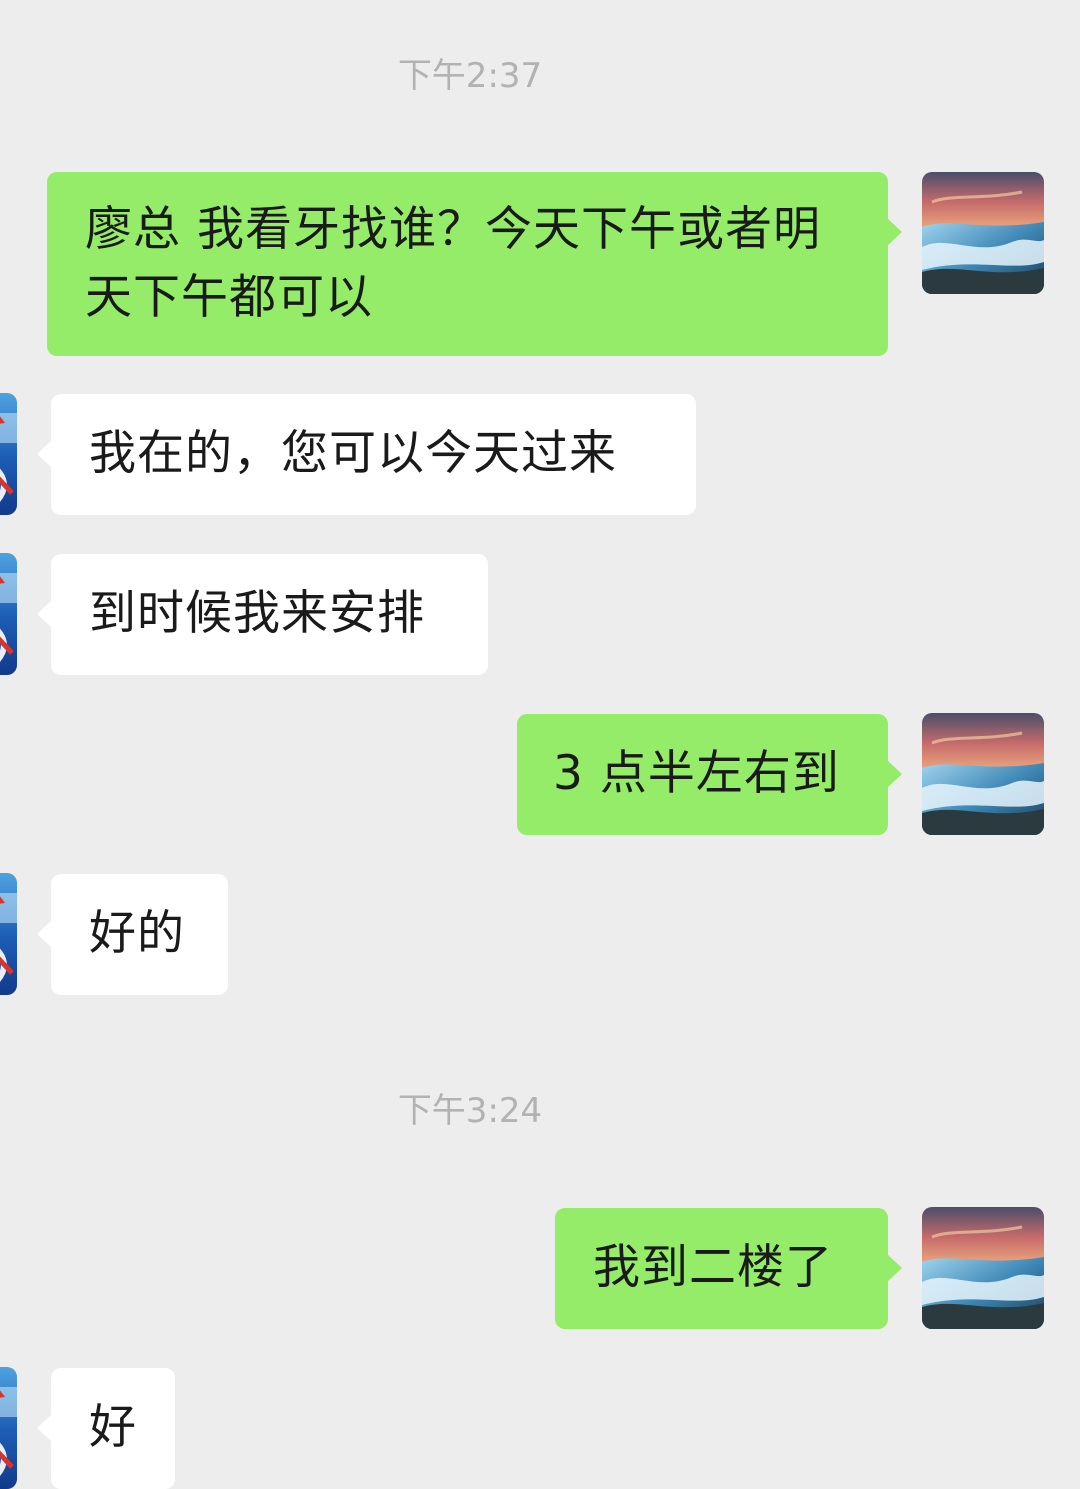 Image resolution: width=1080 pixels, height=1489 pixels. I want to click on message-bubble-sent: 我到二楼了, so click(728, 1268).